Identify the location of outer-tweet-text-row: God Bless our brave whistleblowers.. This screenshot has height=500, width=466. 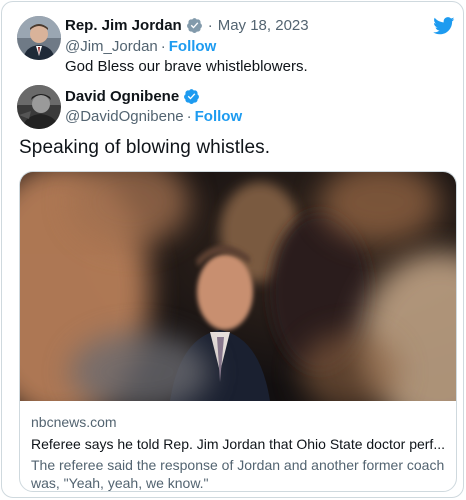
(186, 66).